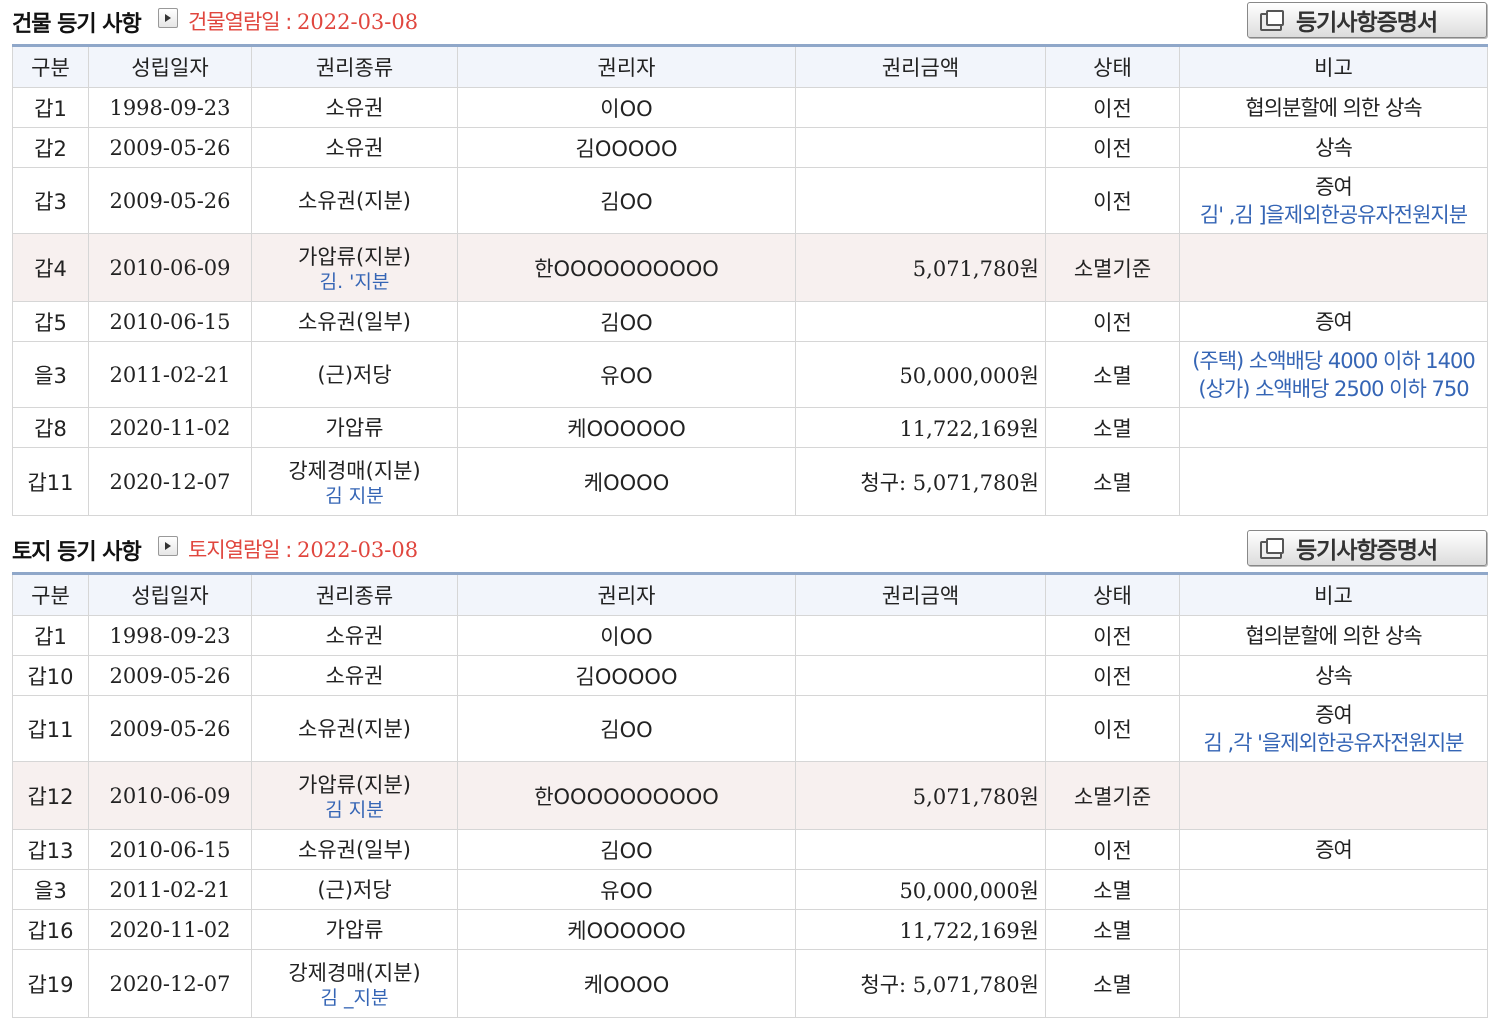 This screenshot has width=1499, height=1026. What do you see at coordinates (354, 267) in the screenshot?
I see `cell-kind: 가압류(지분) 김. '지분` at bounding box center [354, 267].